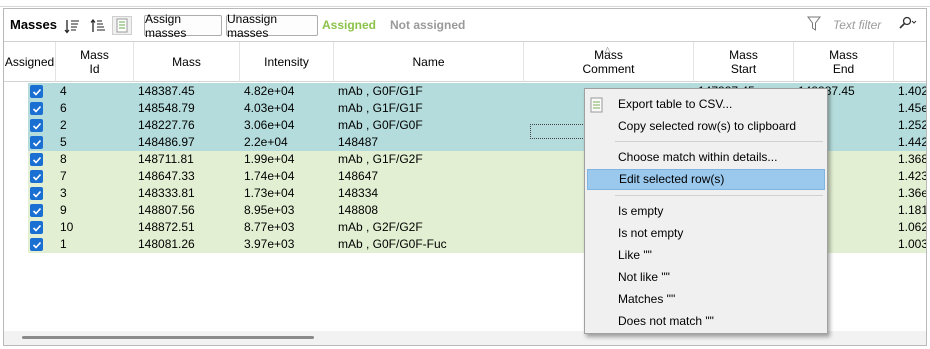  What do you see at coordinates (183, 26) in the screenshot?
I see `assign-masses-button: Assign masses` at bounding box center [183, 26].